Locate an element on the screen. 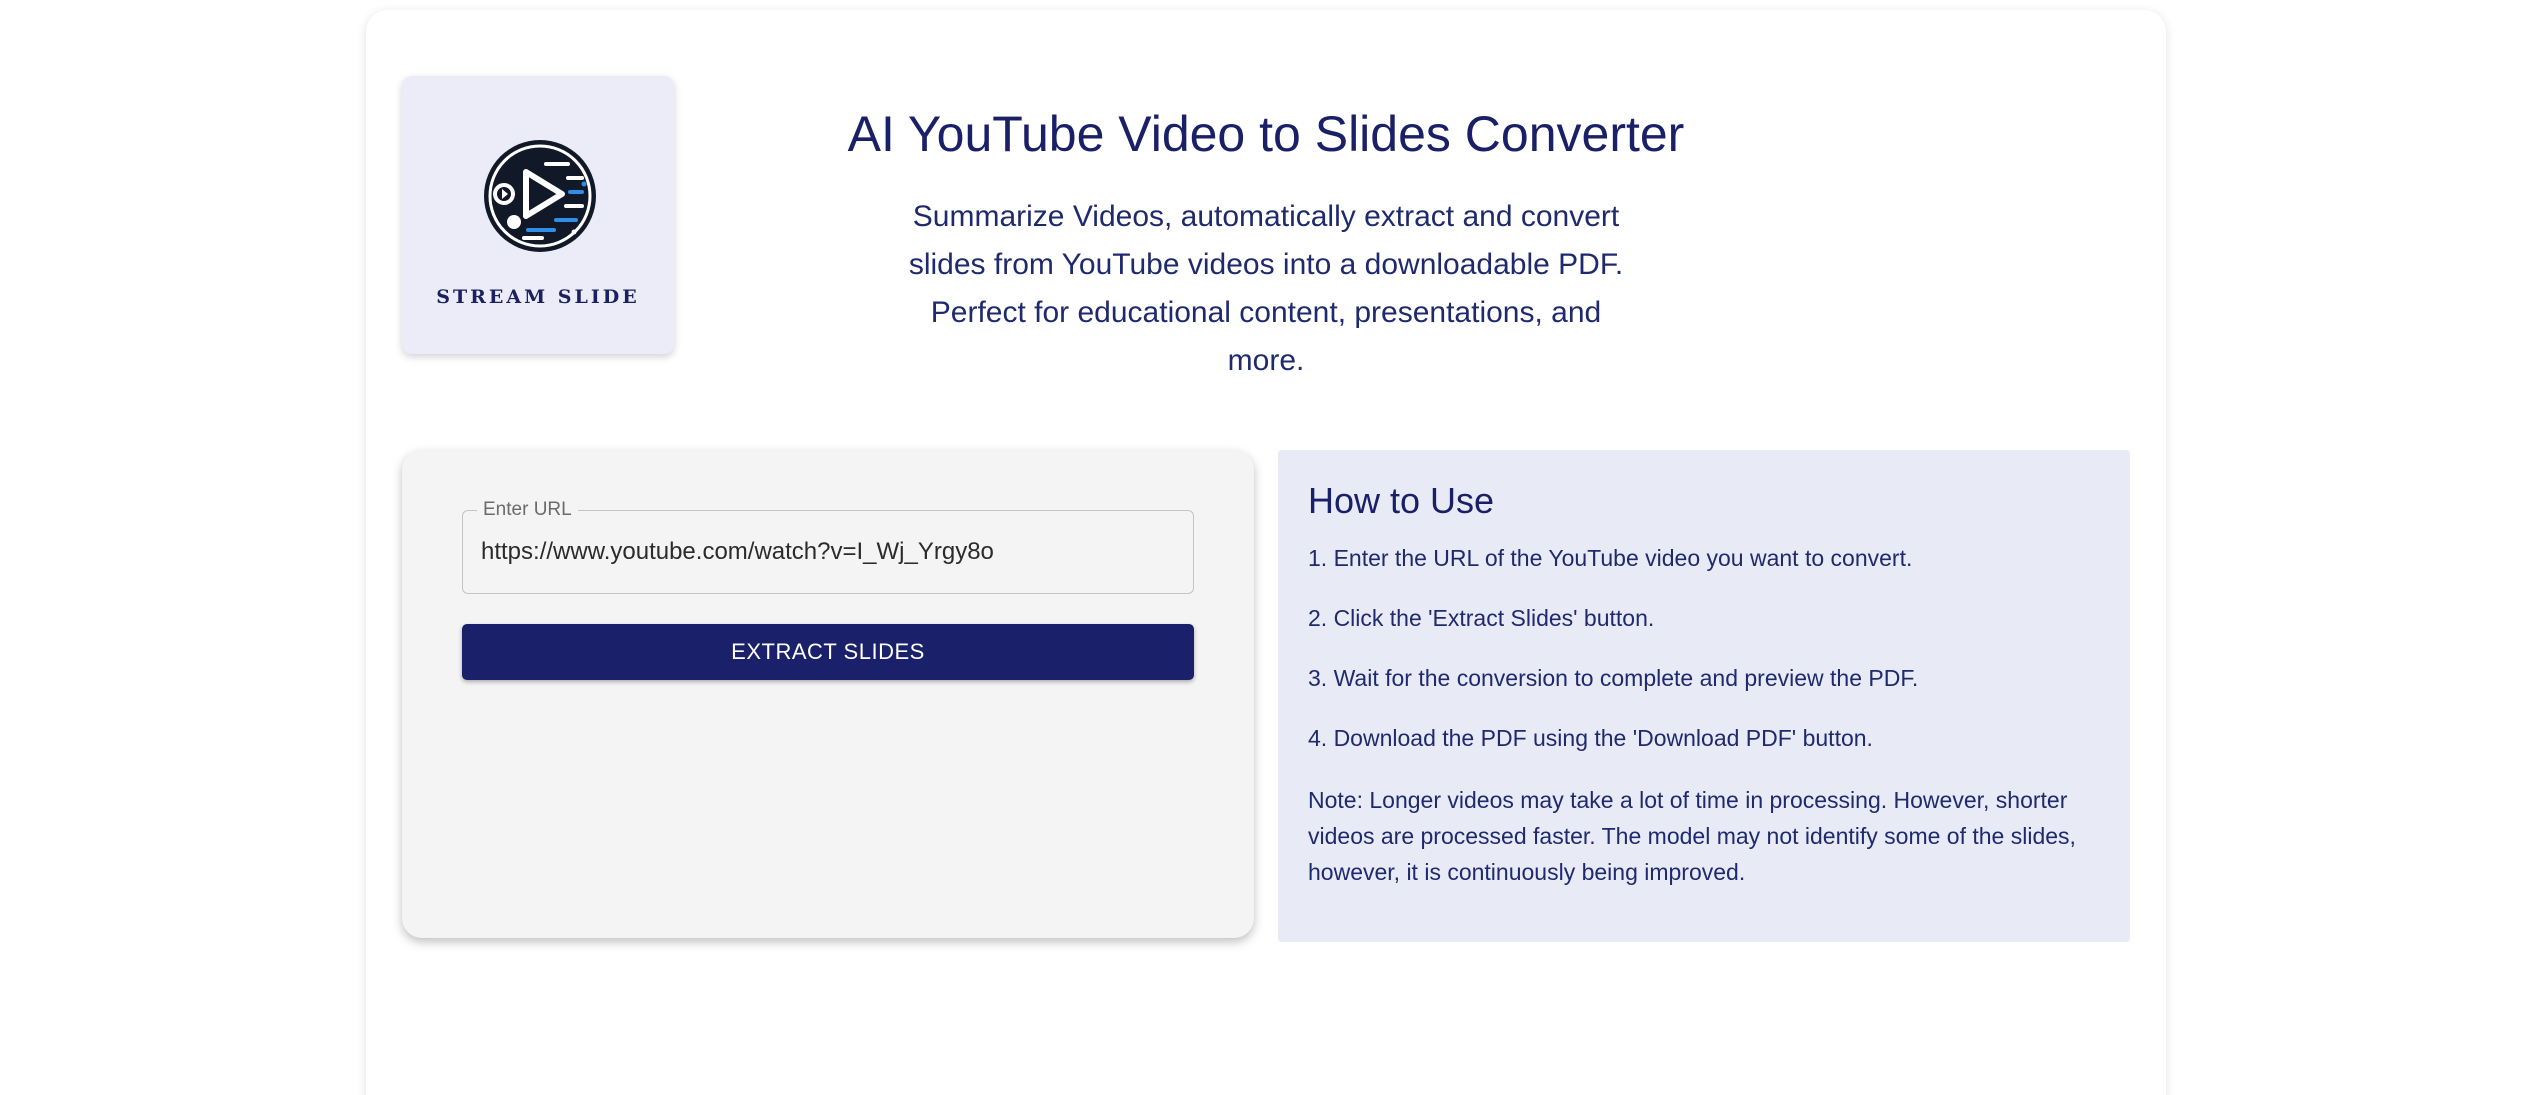  url-input is located at coordinates (826, 552).